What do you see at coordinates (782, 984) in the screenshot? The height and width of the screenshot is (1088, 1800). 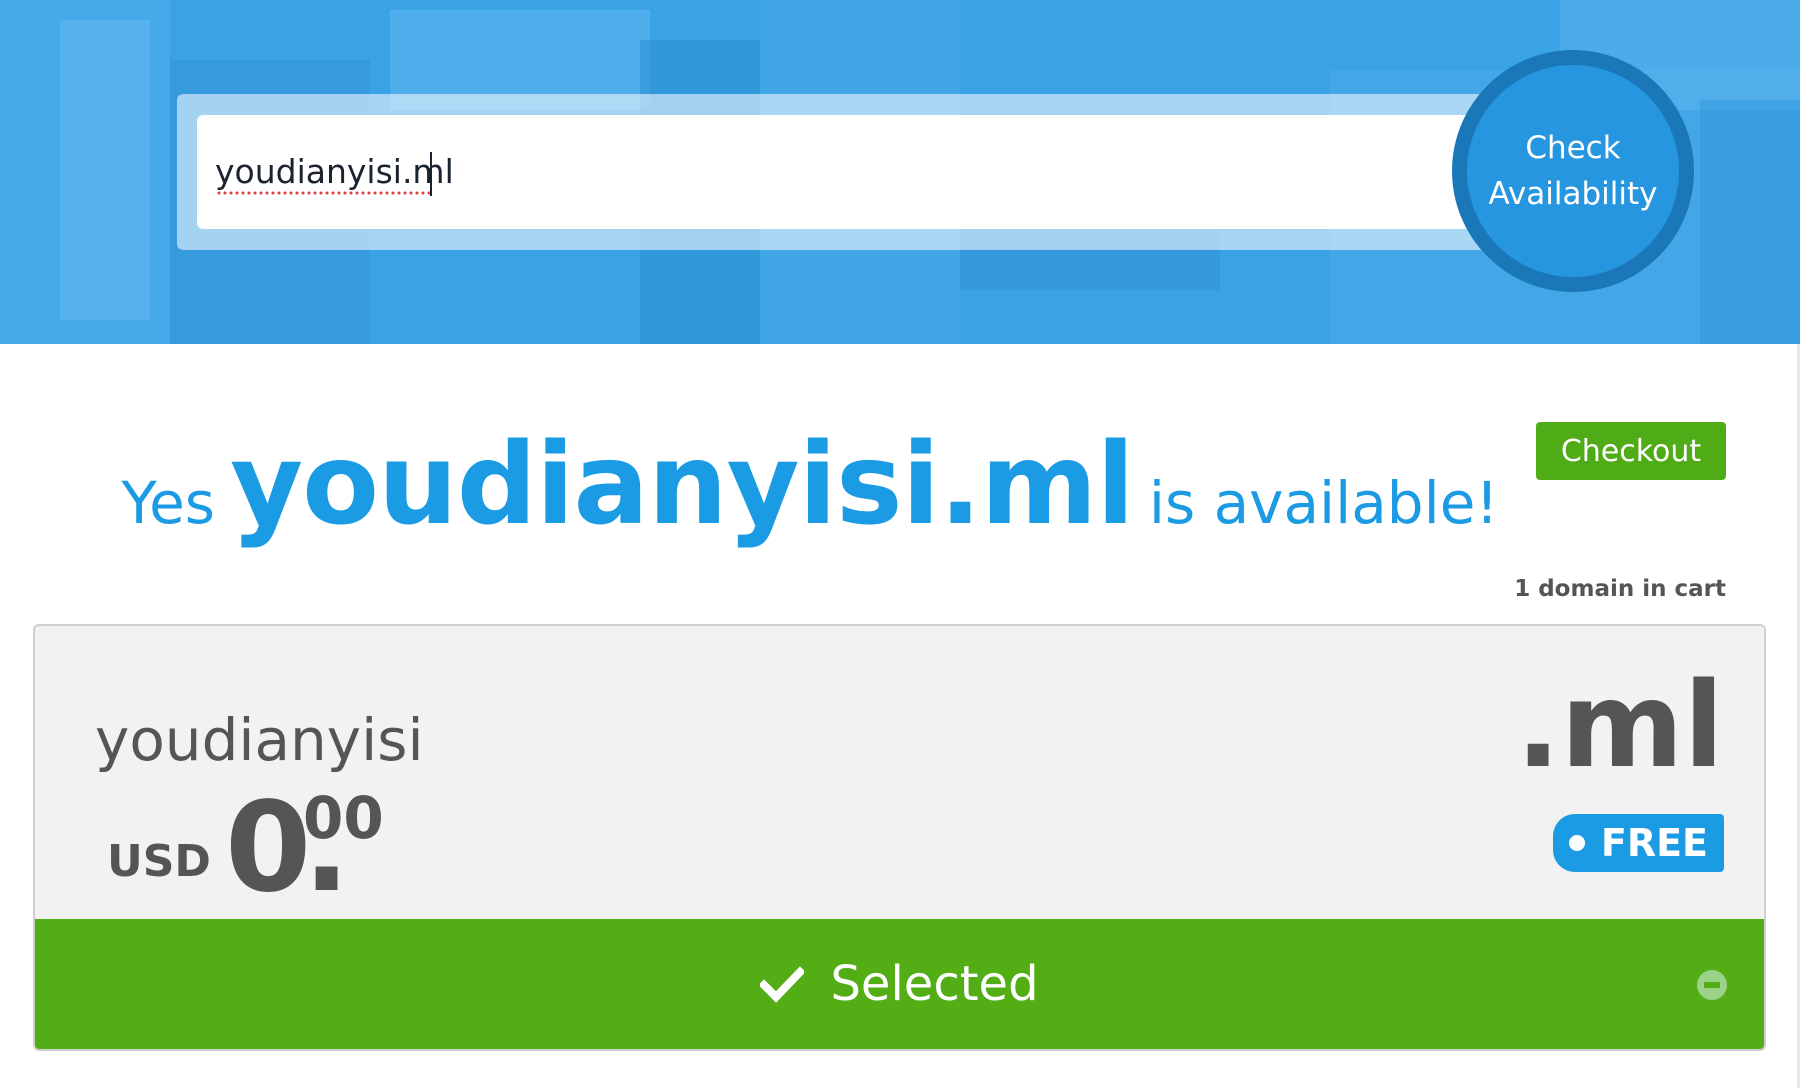 I see `check-icon` at bounding box center [782, 984].